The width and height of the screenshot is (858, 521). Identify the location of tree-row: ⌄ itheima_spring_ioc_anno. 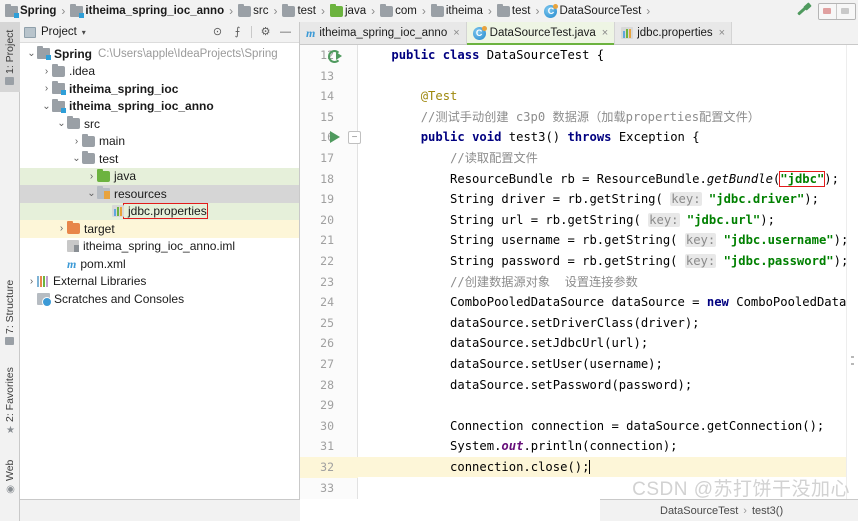
(159, 107).